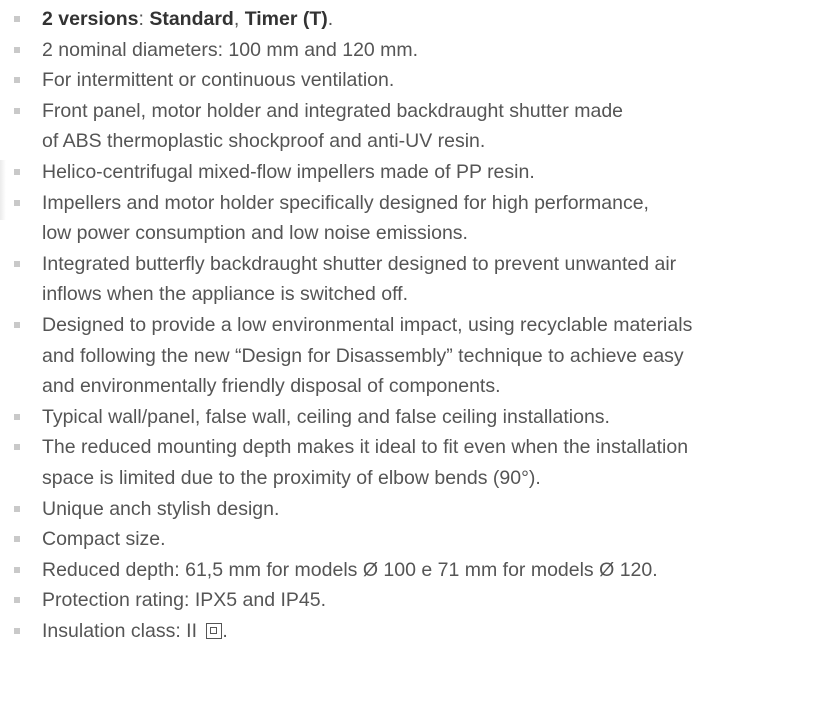 The height and width of the screenshot is (724, 833). I want to click on list-item: 2 nominal diameters: 100 mm and 120 mm., so click(421, 50).